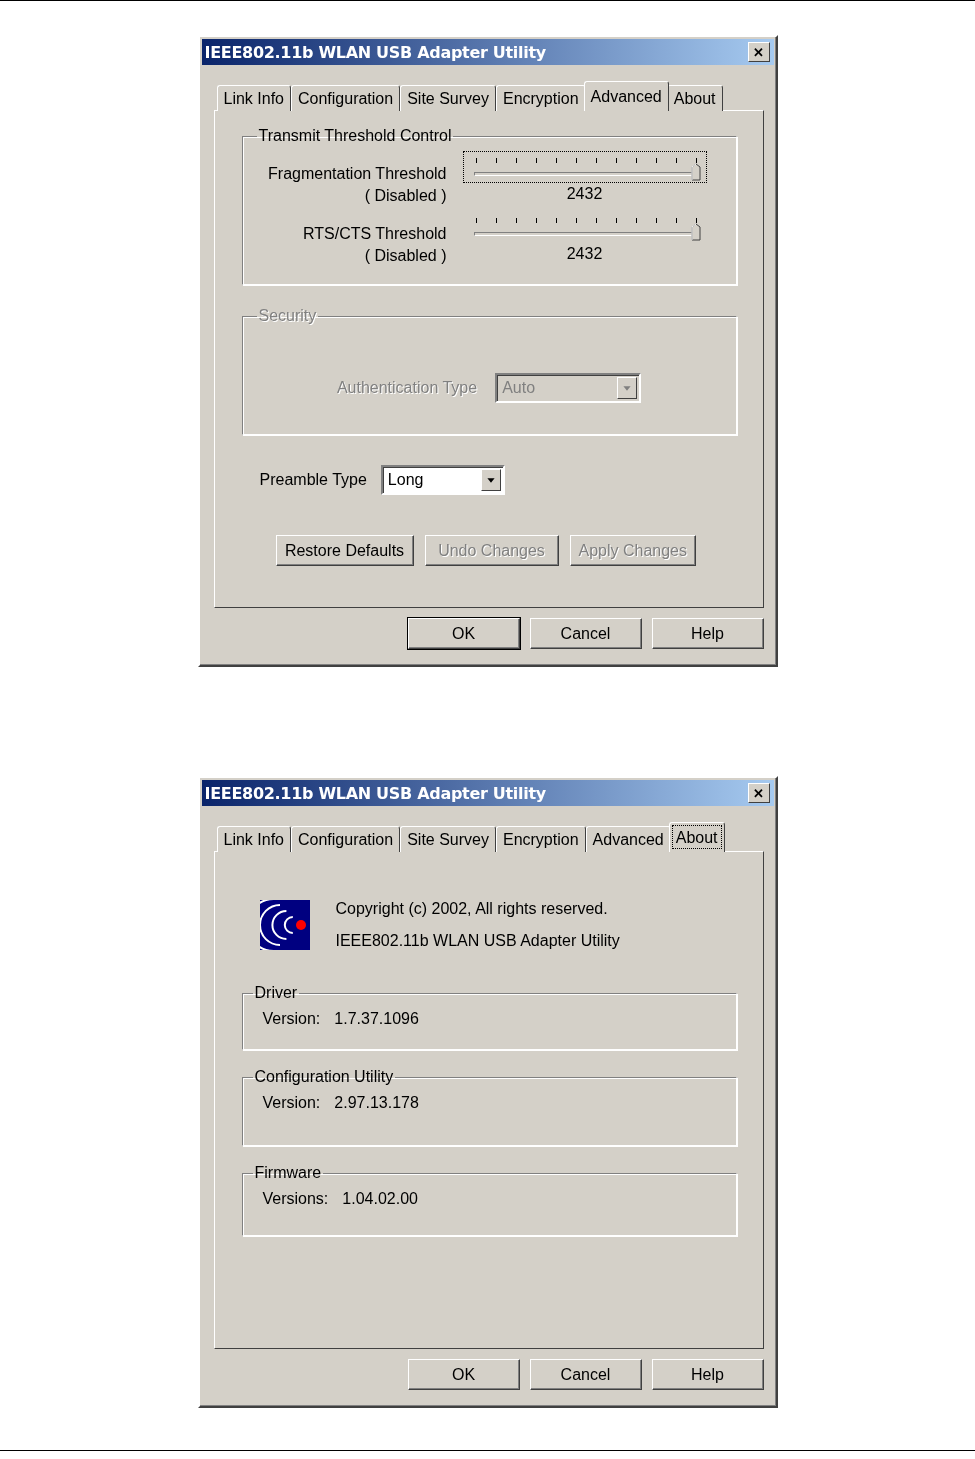 The image size is (975, 1459). What do you see at coordinates (284, 925) in the screenshot?
I see `wireless-logo-icon` at bounding box center [284, 925].